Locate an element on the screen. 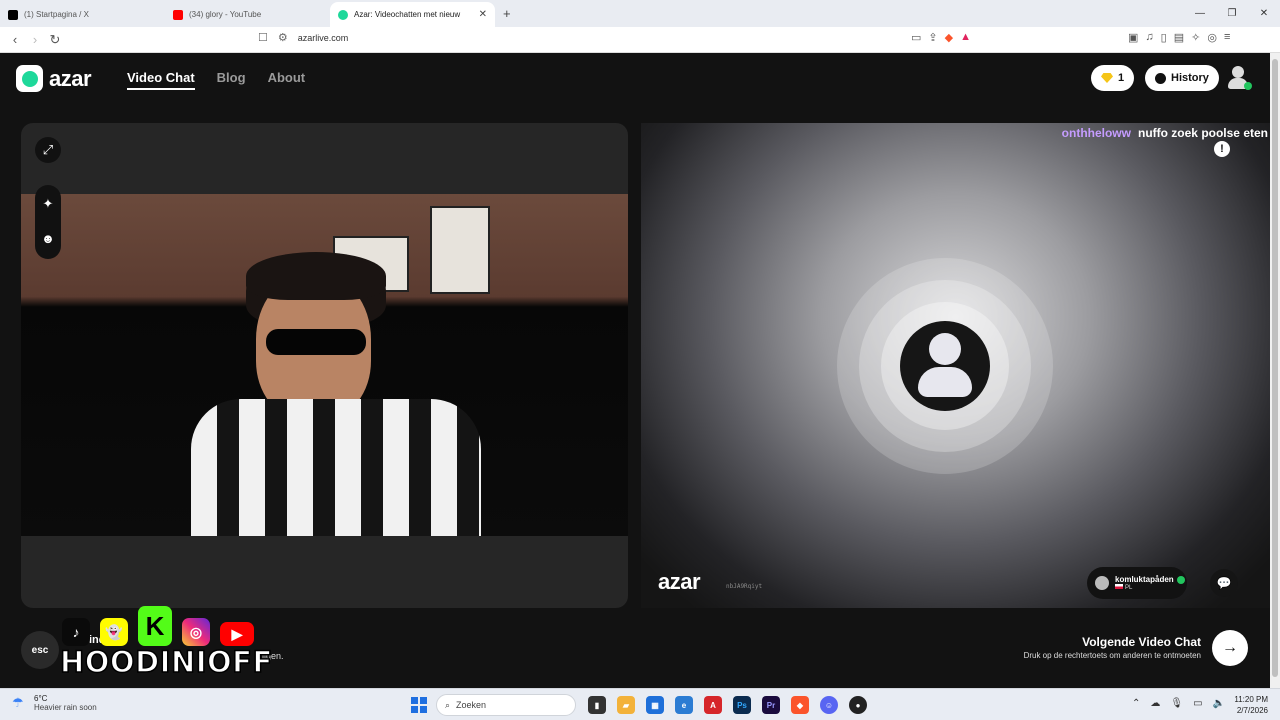 This screenshot has height=720, width=1280. history-button: History is located at coordinates (1182, 78).